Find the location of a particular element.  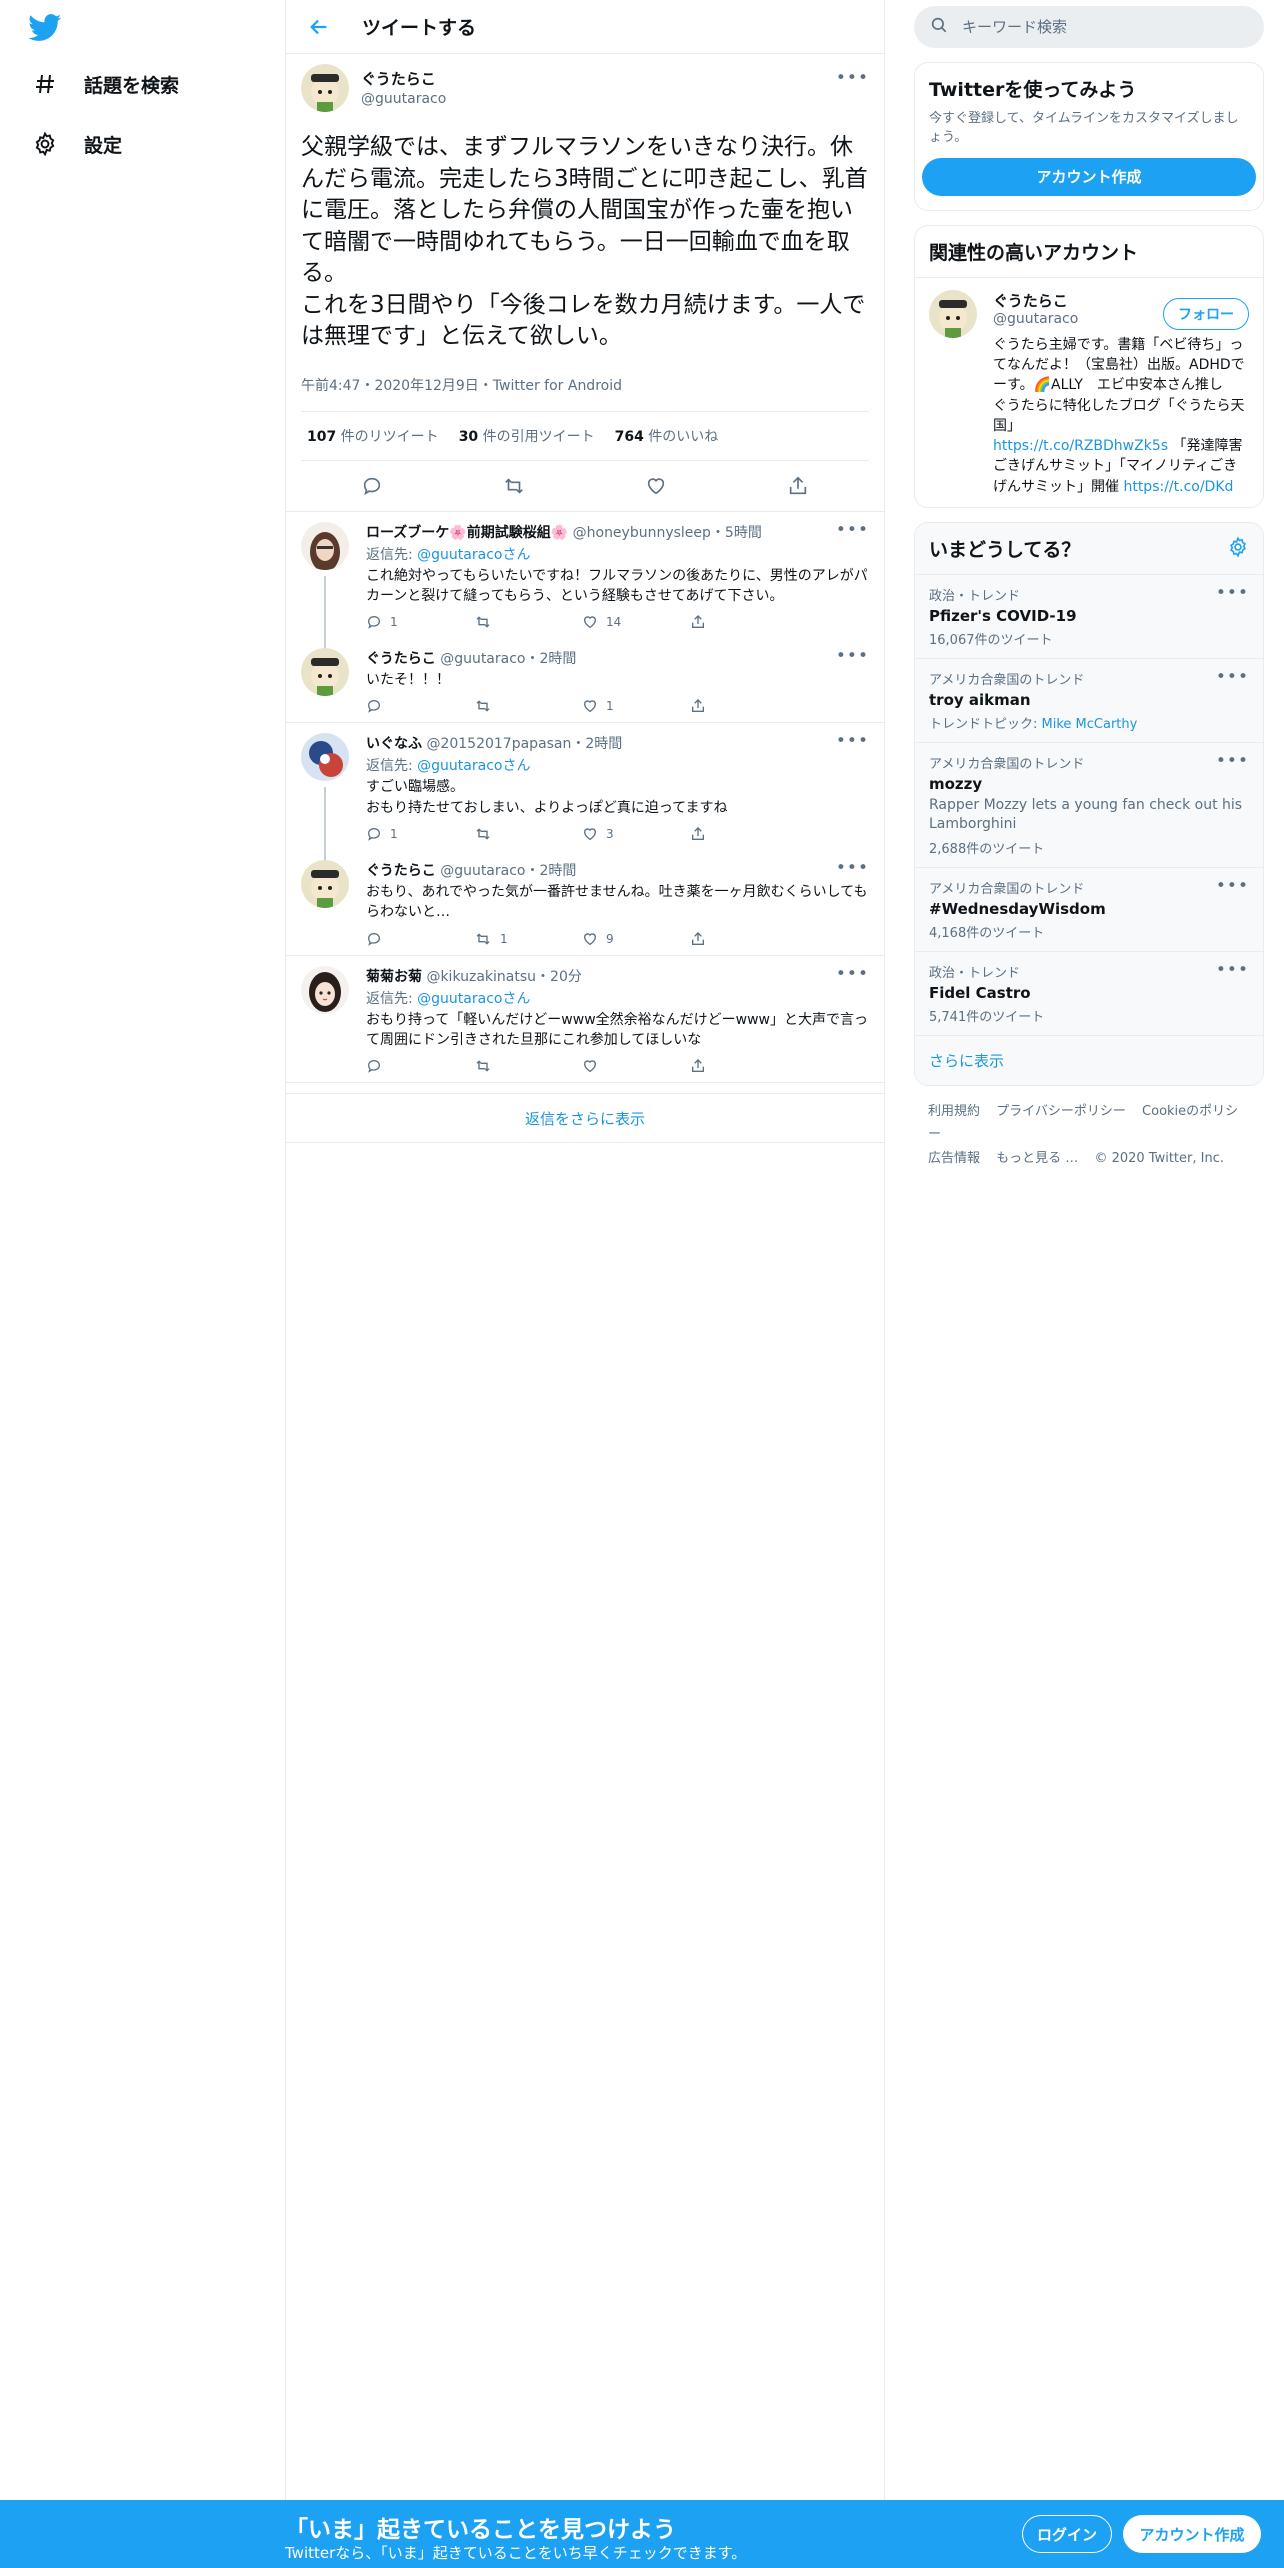

footer-link: 広告情報 is located at coordinates (954, 1158).